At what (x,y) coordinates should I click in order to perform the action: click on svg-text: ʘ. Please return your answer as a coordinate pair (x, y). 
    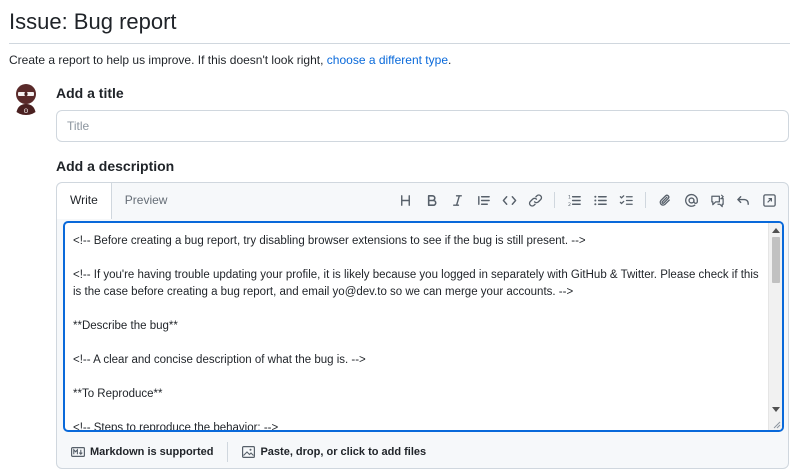
    Looking at the image, I should click on (26, 111).